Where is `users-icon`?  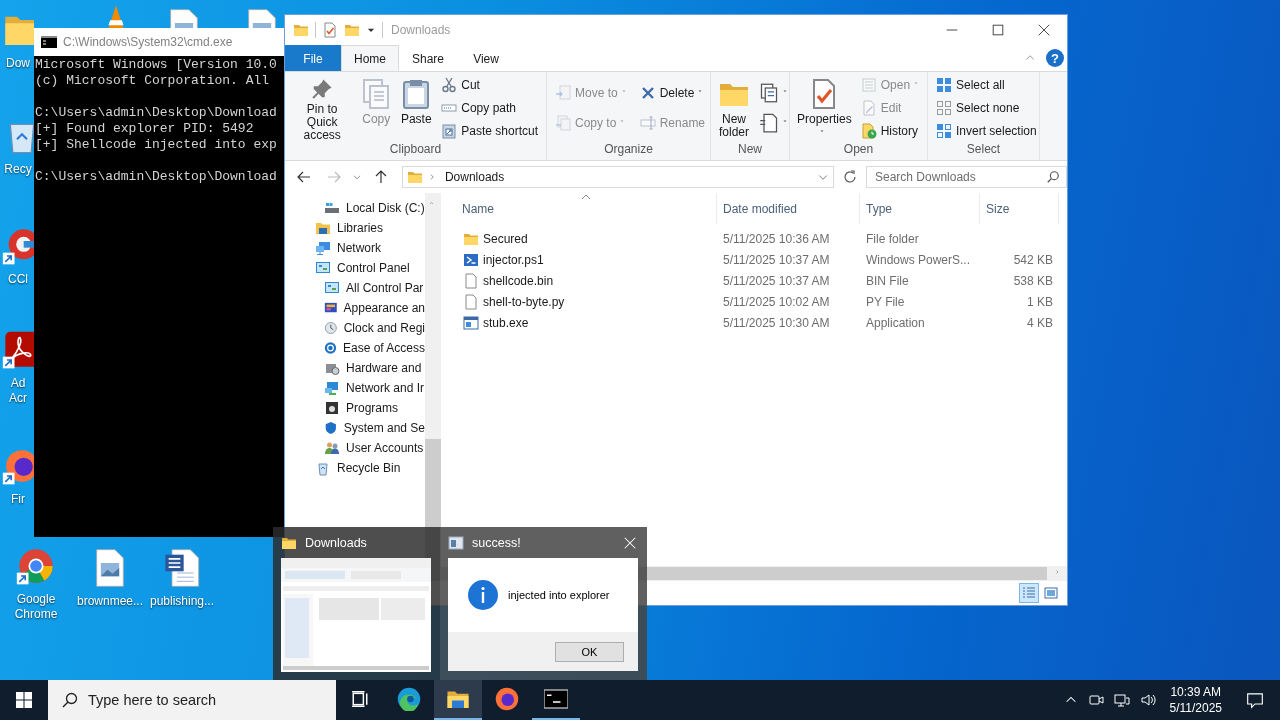
users-icon is located at coordinates (332, 448).